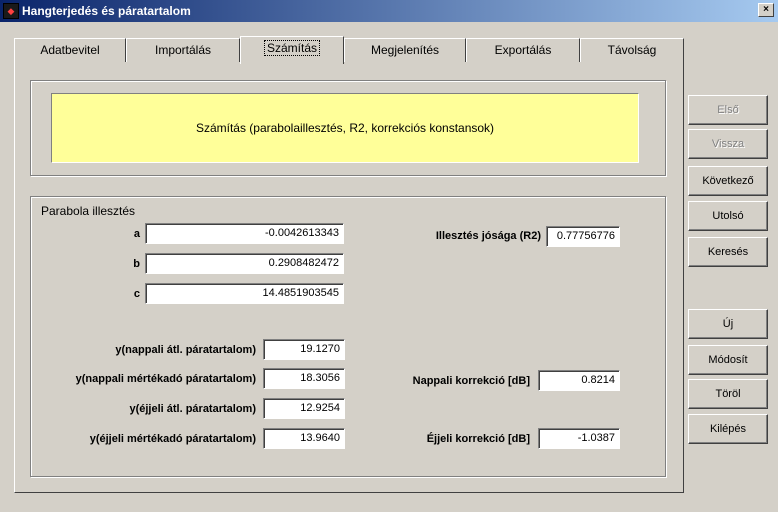 This screenshot has height=512, width=778. What do you see at coordinates (70, 50) in the screenshot?
I see `tab-adatbevitel: Adatbevitel` at bounding box center [70, 50].